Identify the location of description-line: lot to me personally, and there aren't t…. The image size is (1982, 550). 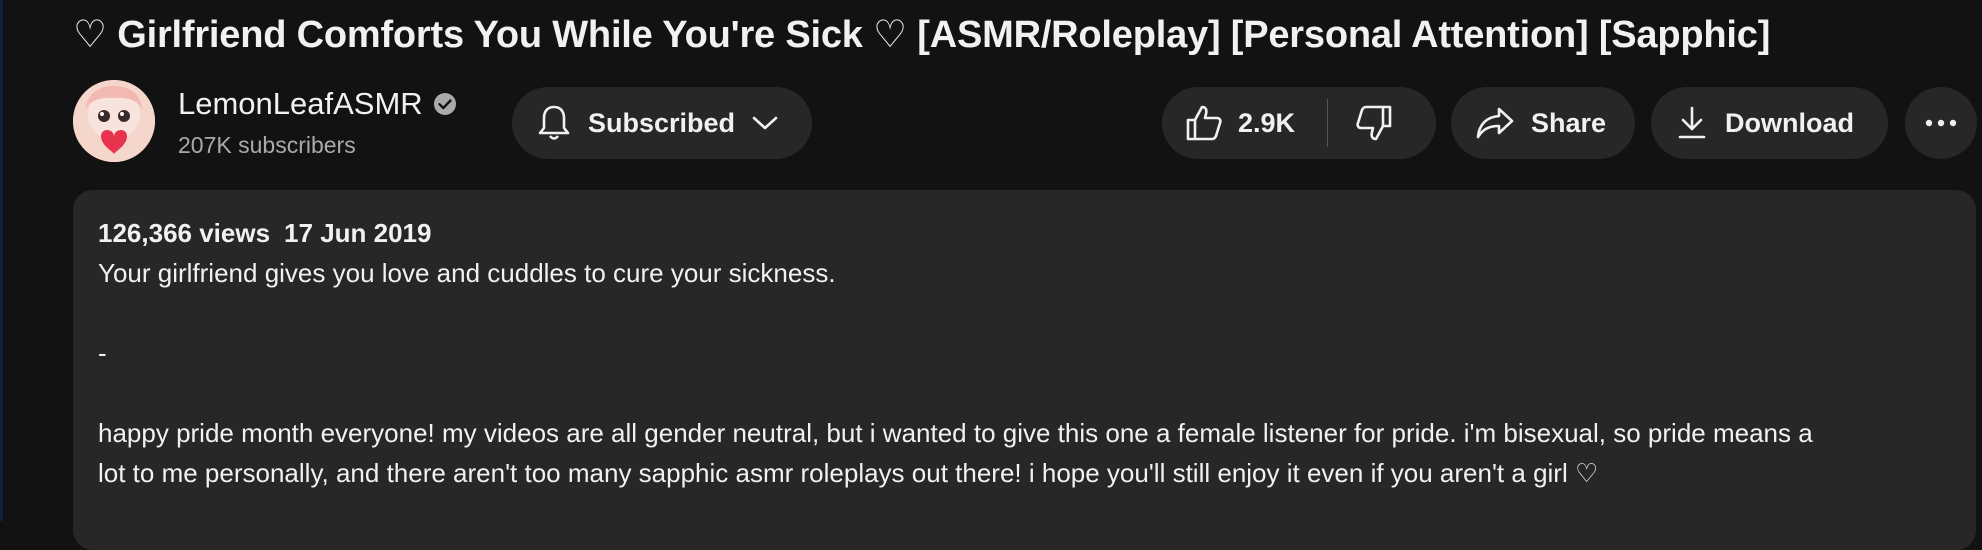
(848, 473).